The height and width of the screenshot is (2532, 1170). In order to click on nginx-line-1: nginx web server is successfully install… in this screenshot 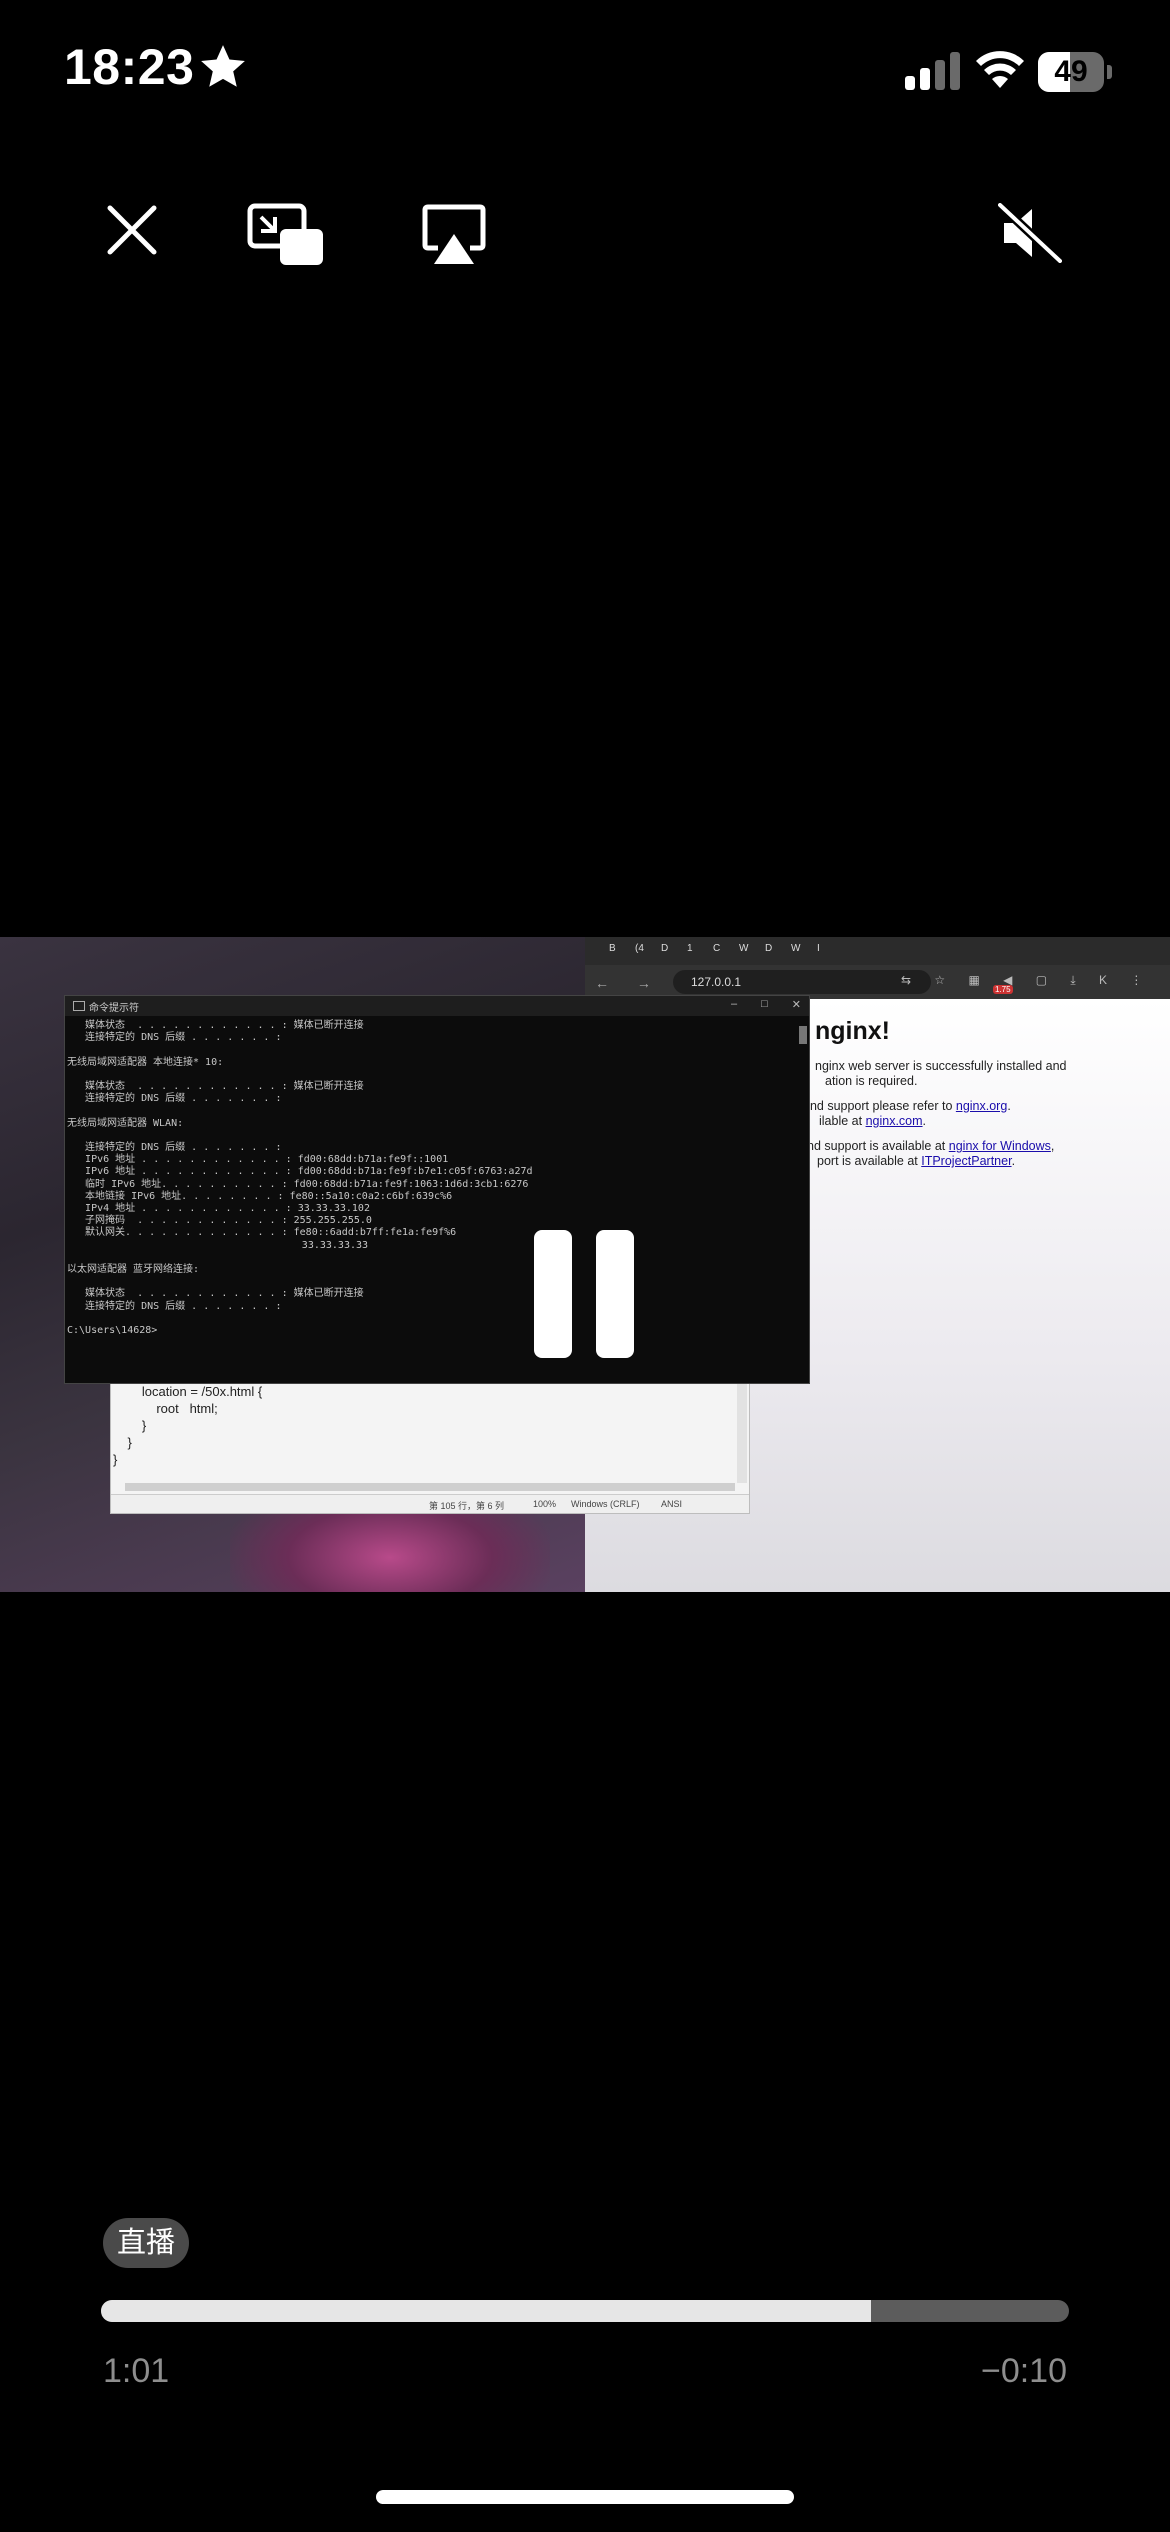, I will do `click(941, 1066)`.